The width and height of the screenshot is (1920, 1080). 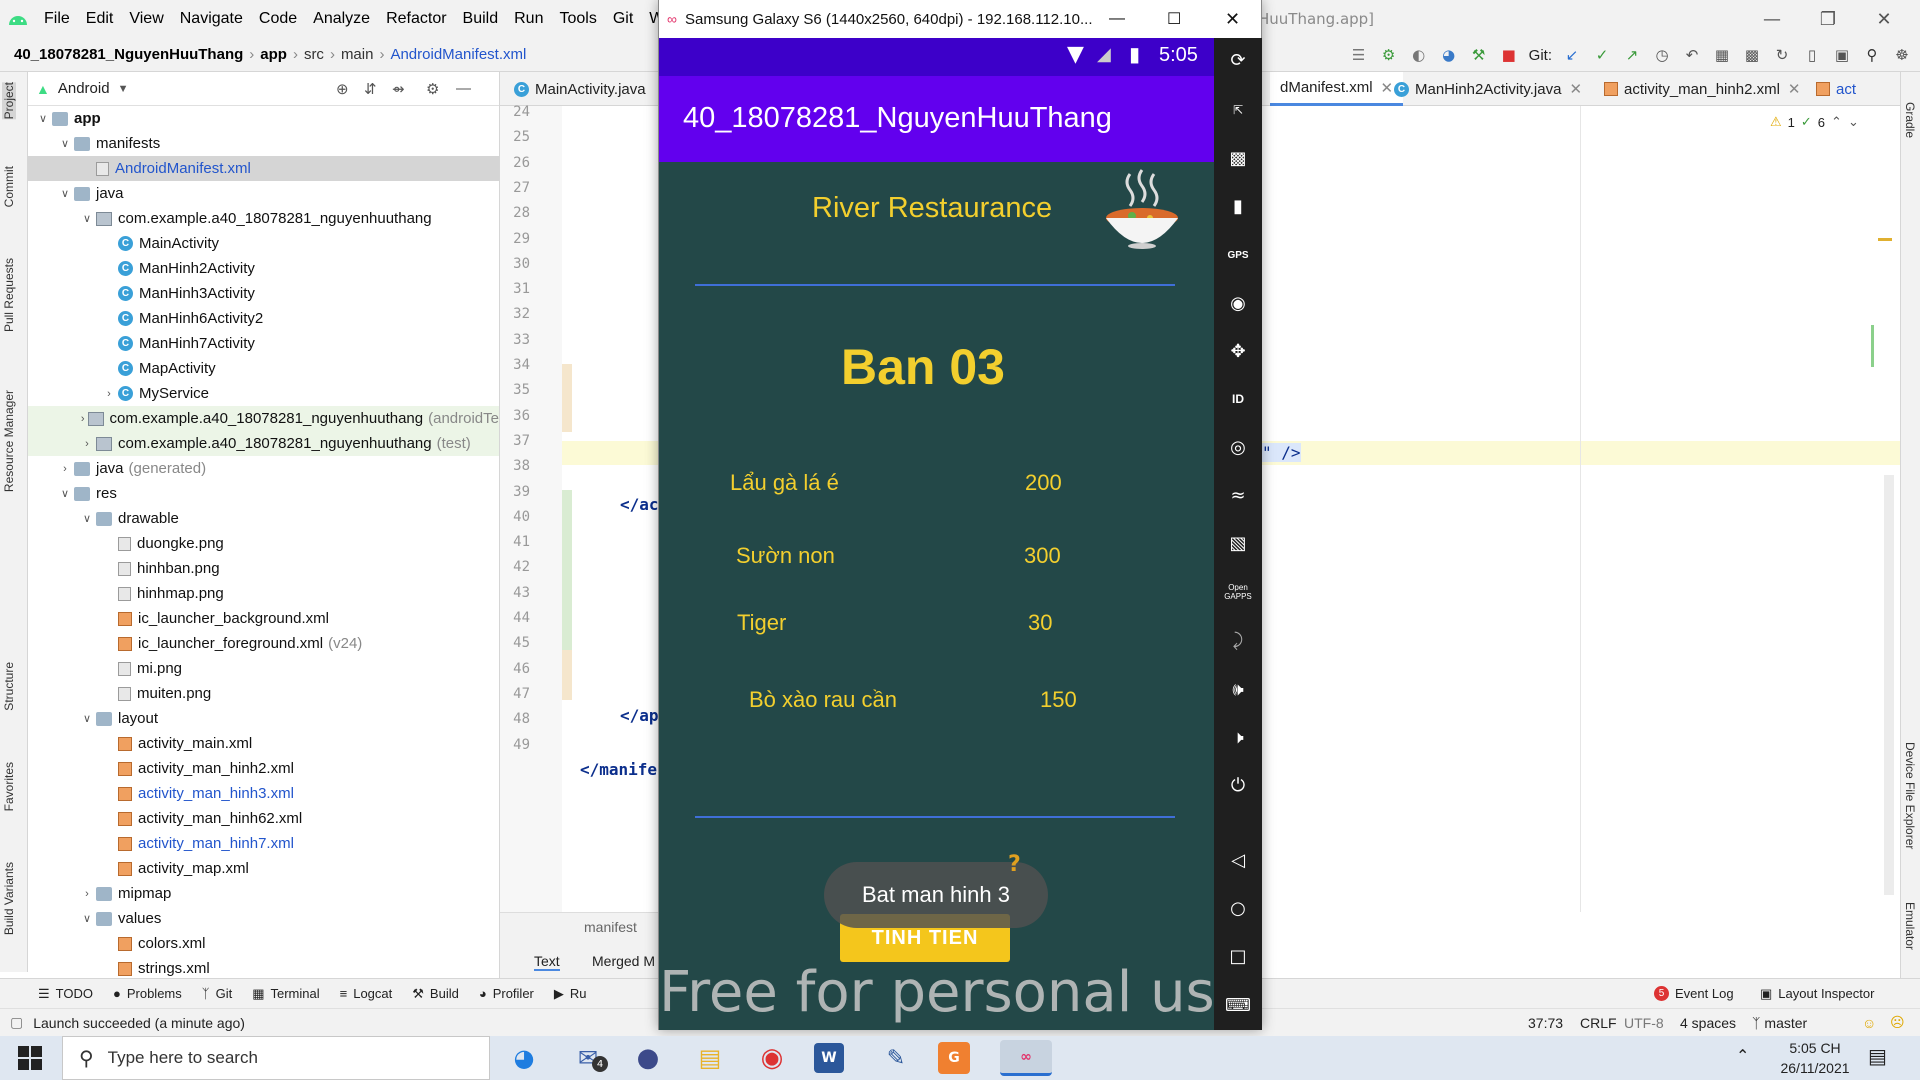 I want to click on tool-layout-inspector: ▣ Layout Inspector, so click(x=1817, y=994).